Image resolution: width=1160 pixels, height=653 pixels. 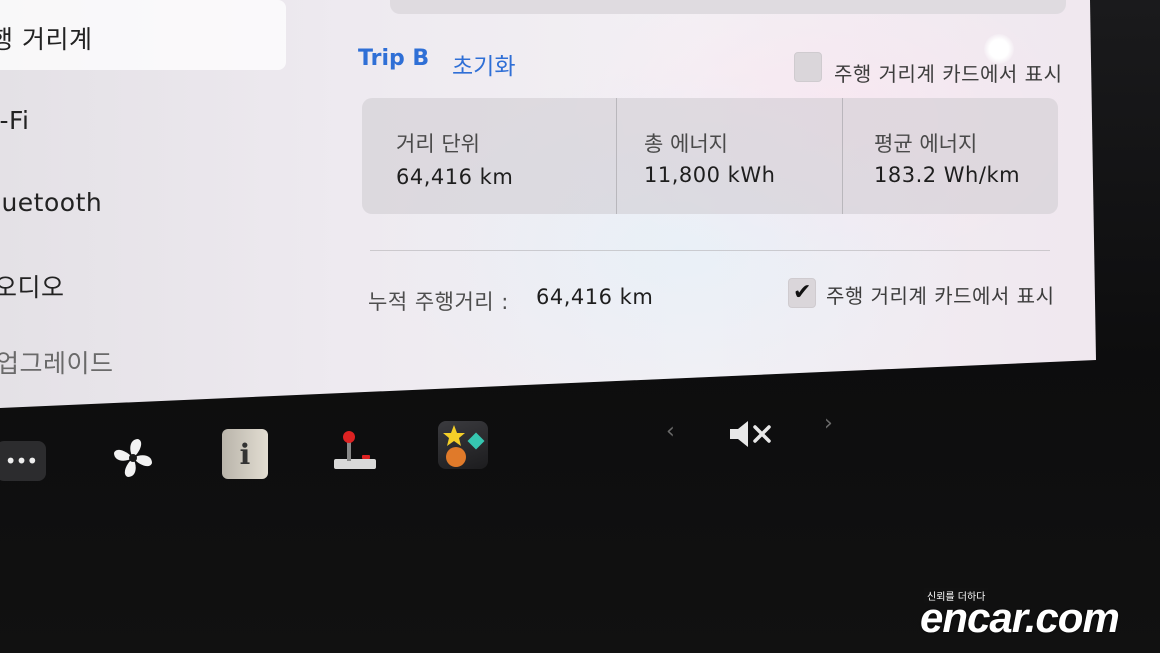 I want to click on stat-avg-energy-value: 183.2 Wh/km, so click(x=947, y=175).